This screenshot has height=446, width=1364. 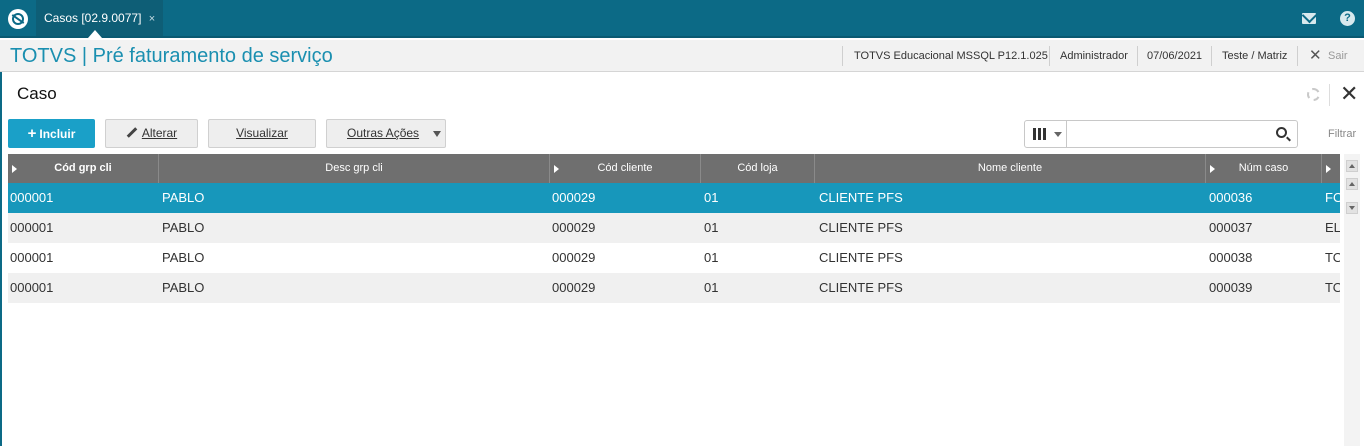 I want to click on top-bar: Casos [02.9.0077] × ?, so click(x=682, y=19).